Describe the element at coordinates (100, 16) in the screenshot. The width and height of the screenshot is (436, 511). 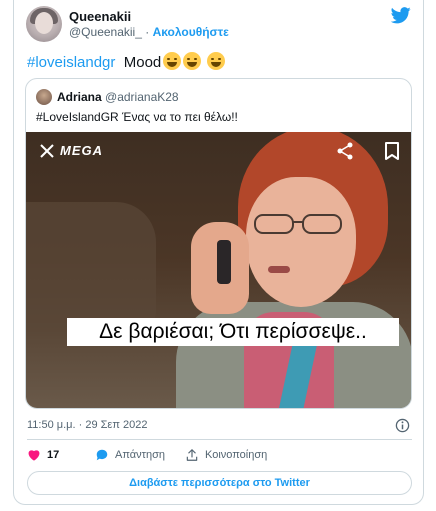
I see `author-name: Queenakii` at that location.